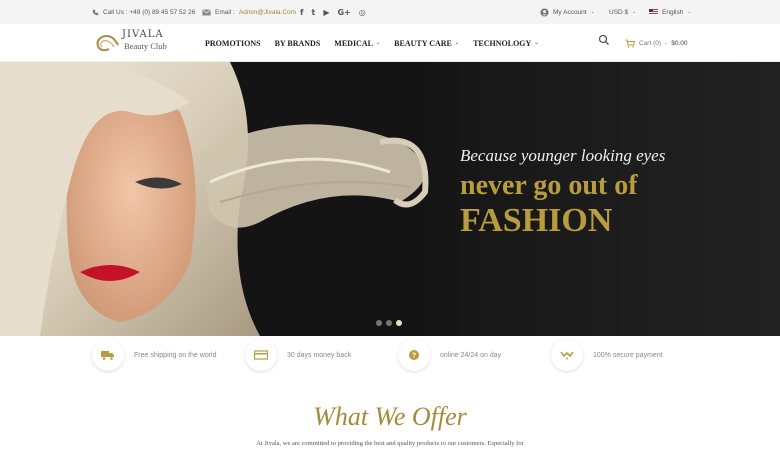 Image resolution: width=780 pixels, height=450 pixels. What do you see at coordinates (149, 12) in the screenshot?
I see `phone-text: Call Us : +49 (0) 89 45 57 52 26` at bounding box center [149, 12].